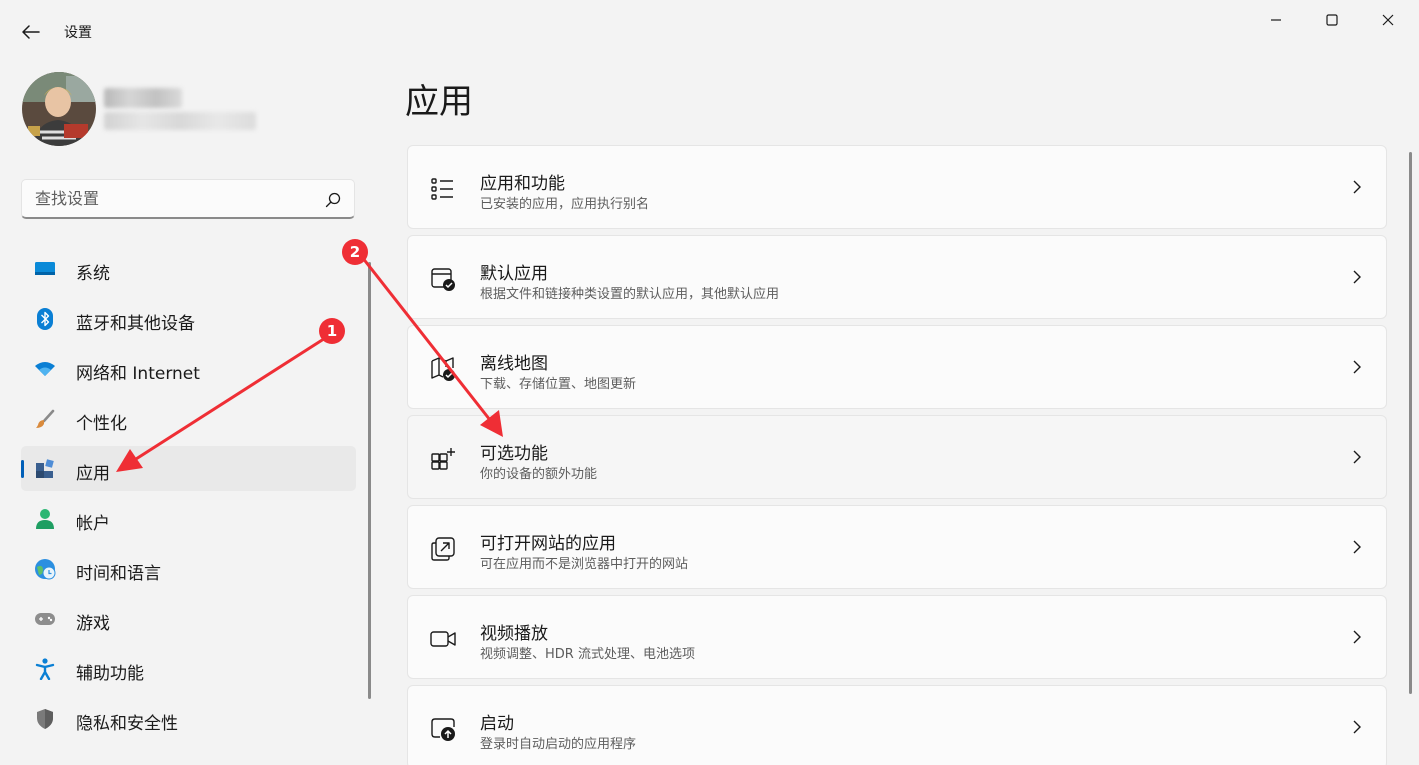 This screenshot has width=1419, height=765. What do you see at coordinates (188, 668) in the screenshot?
I see `sidebar-item-accessibility: 辅助功能` at bounding box center [188, 668].